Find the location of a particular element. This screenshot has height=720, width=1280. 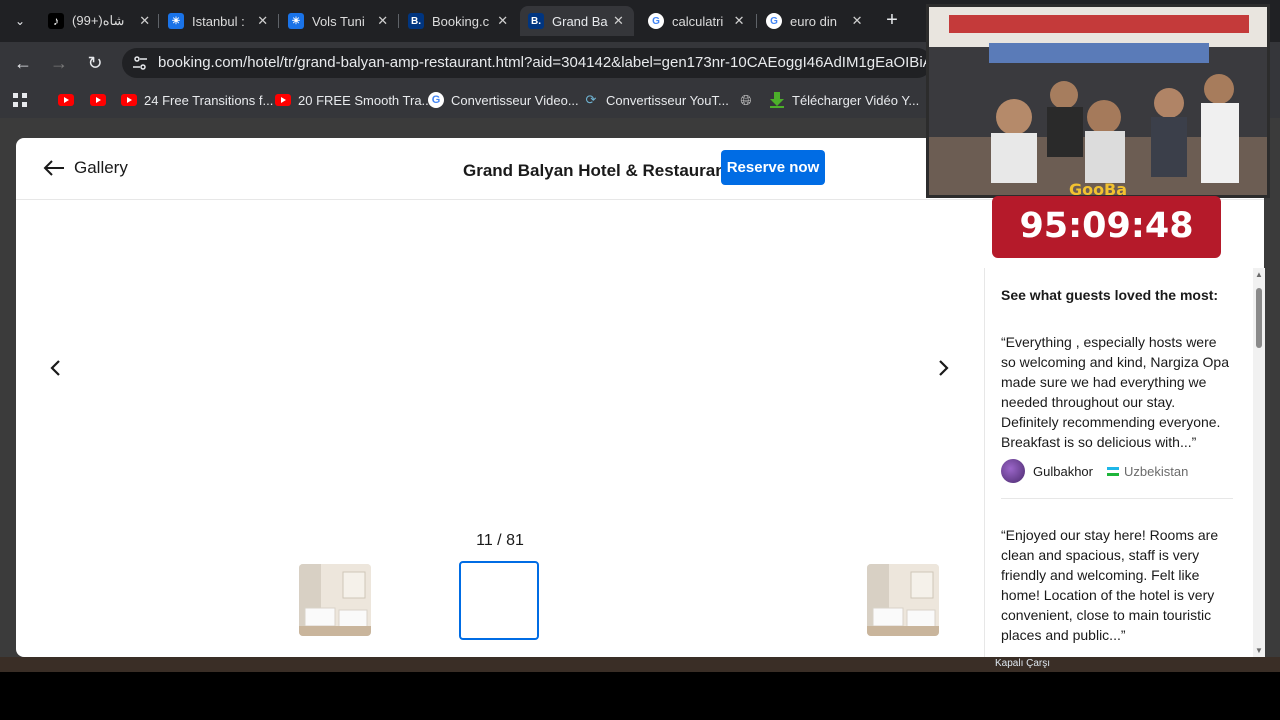

tab-title: Vols Tuni is located at coordinates (338, 21).